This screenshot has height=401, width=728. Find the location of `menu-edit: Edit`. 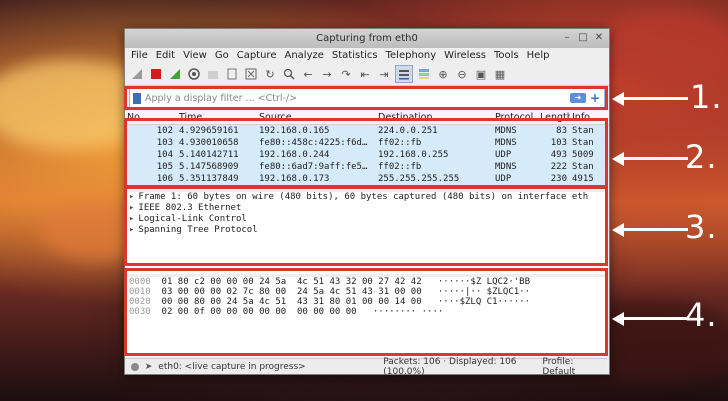

menu-edit: Edit is located at coordinates (165, 55).